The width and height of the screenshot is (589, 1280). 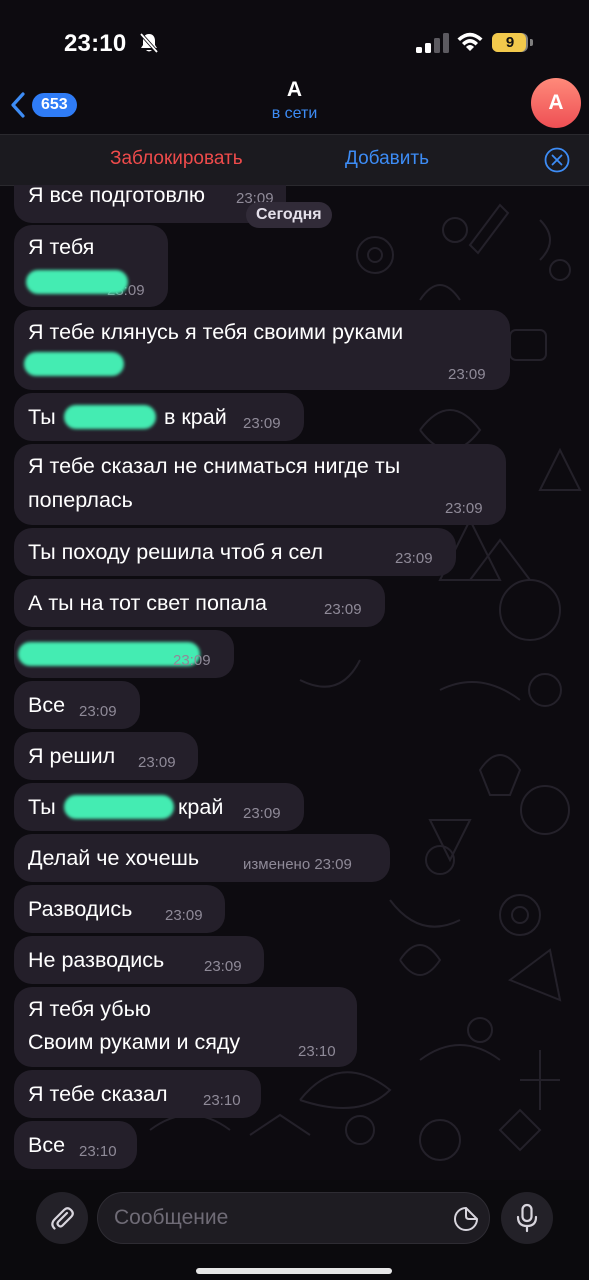 What do you see at coordinates (119, 909) in the screenshot?
I see `message-bubble: Разводись 23:09` at bounding box center [119, 909].